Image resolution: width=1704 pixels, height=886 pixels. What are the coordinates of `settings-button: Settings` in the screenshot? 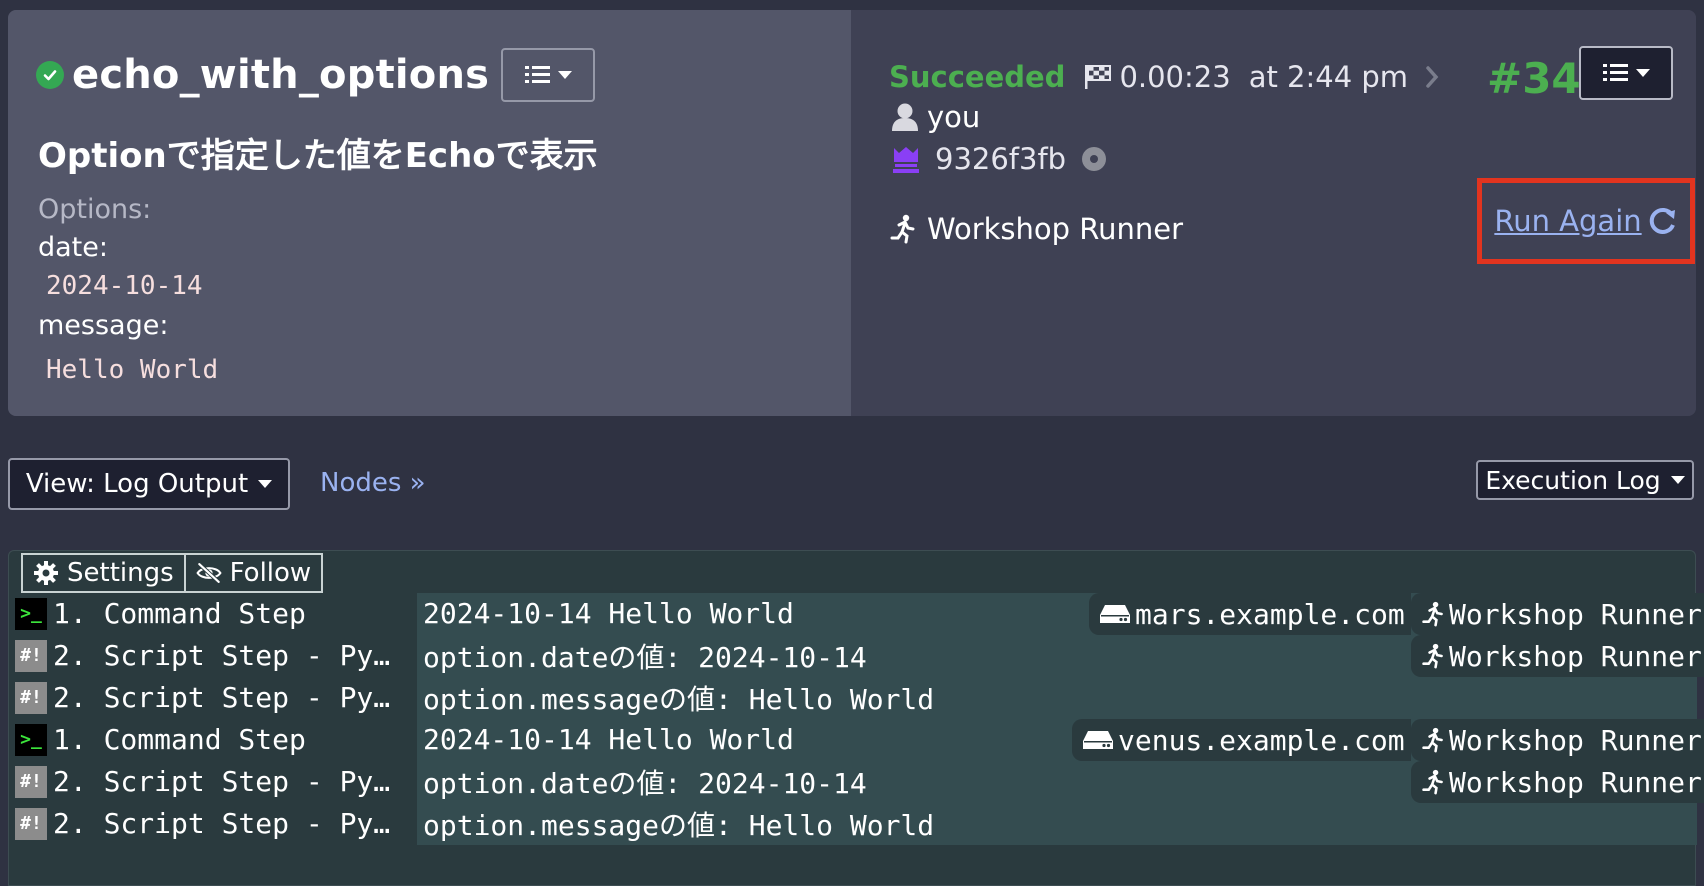 It's located at (103, 573).